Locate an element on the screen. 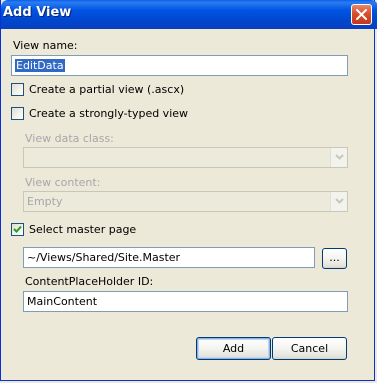 Image resolution: width=377 pixels, height=383 pixels. master-page-path-input: ~/Views/Shared/Site.Master is located at coordinates (169, 257).